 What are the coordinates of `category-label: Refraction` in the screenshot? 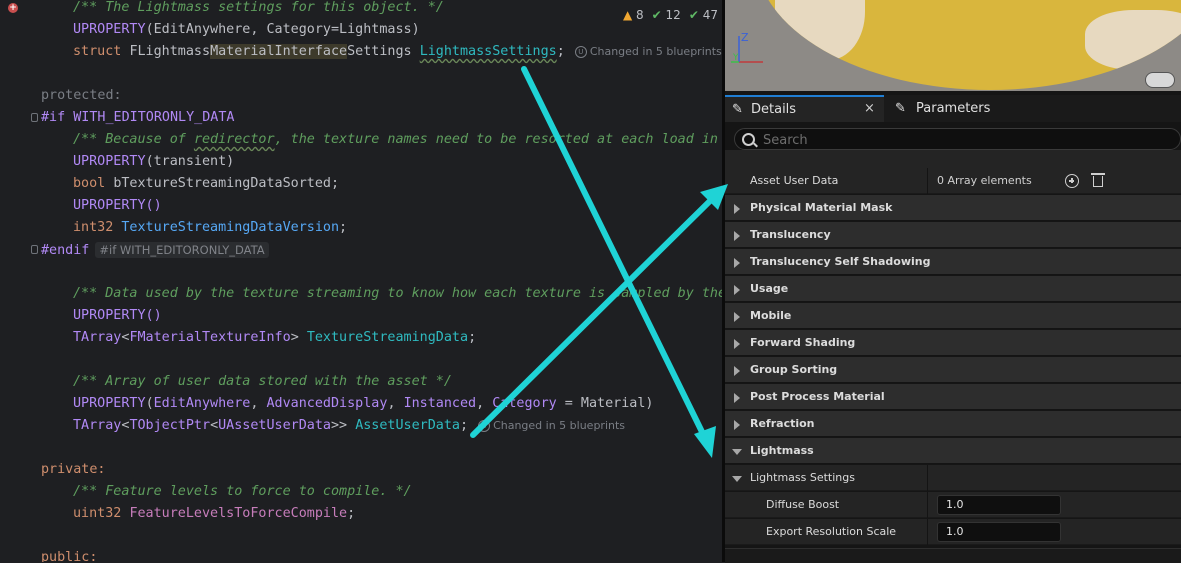 It's located at (782, 423).